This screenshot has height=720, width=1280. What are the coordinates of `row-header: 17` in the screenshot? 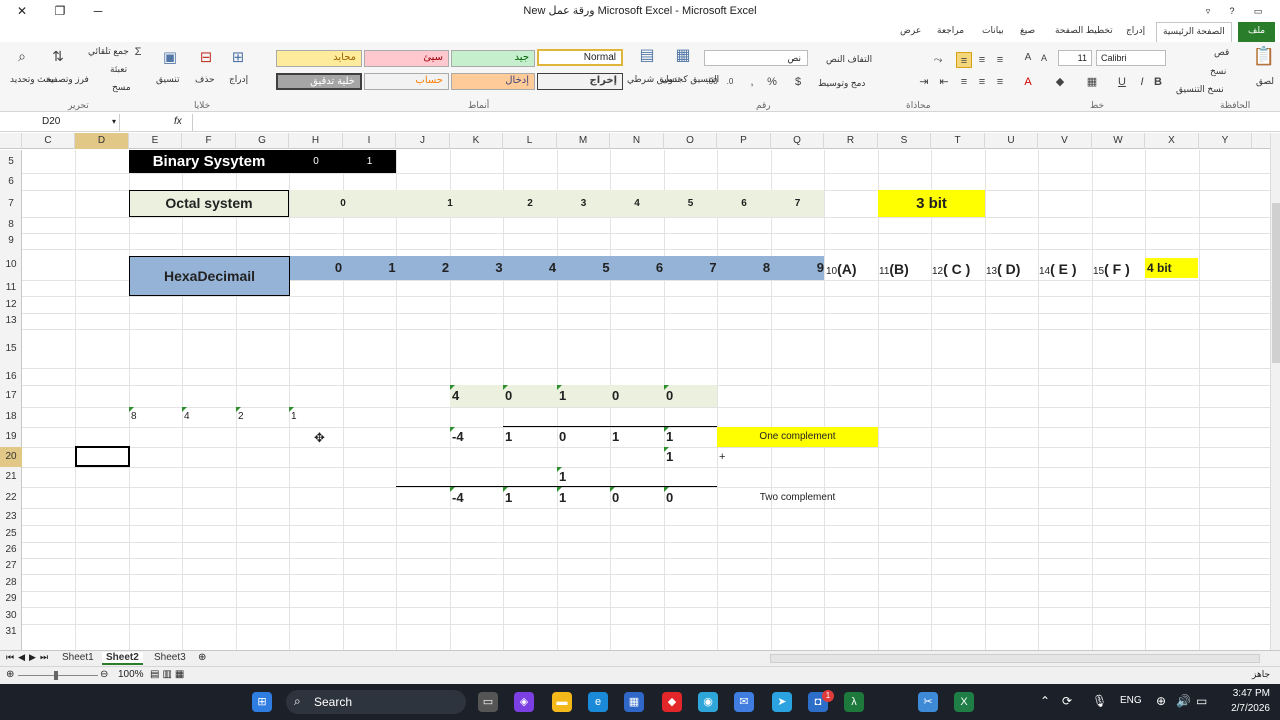 It's located at (11, 396).